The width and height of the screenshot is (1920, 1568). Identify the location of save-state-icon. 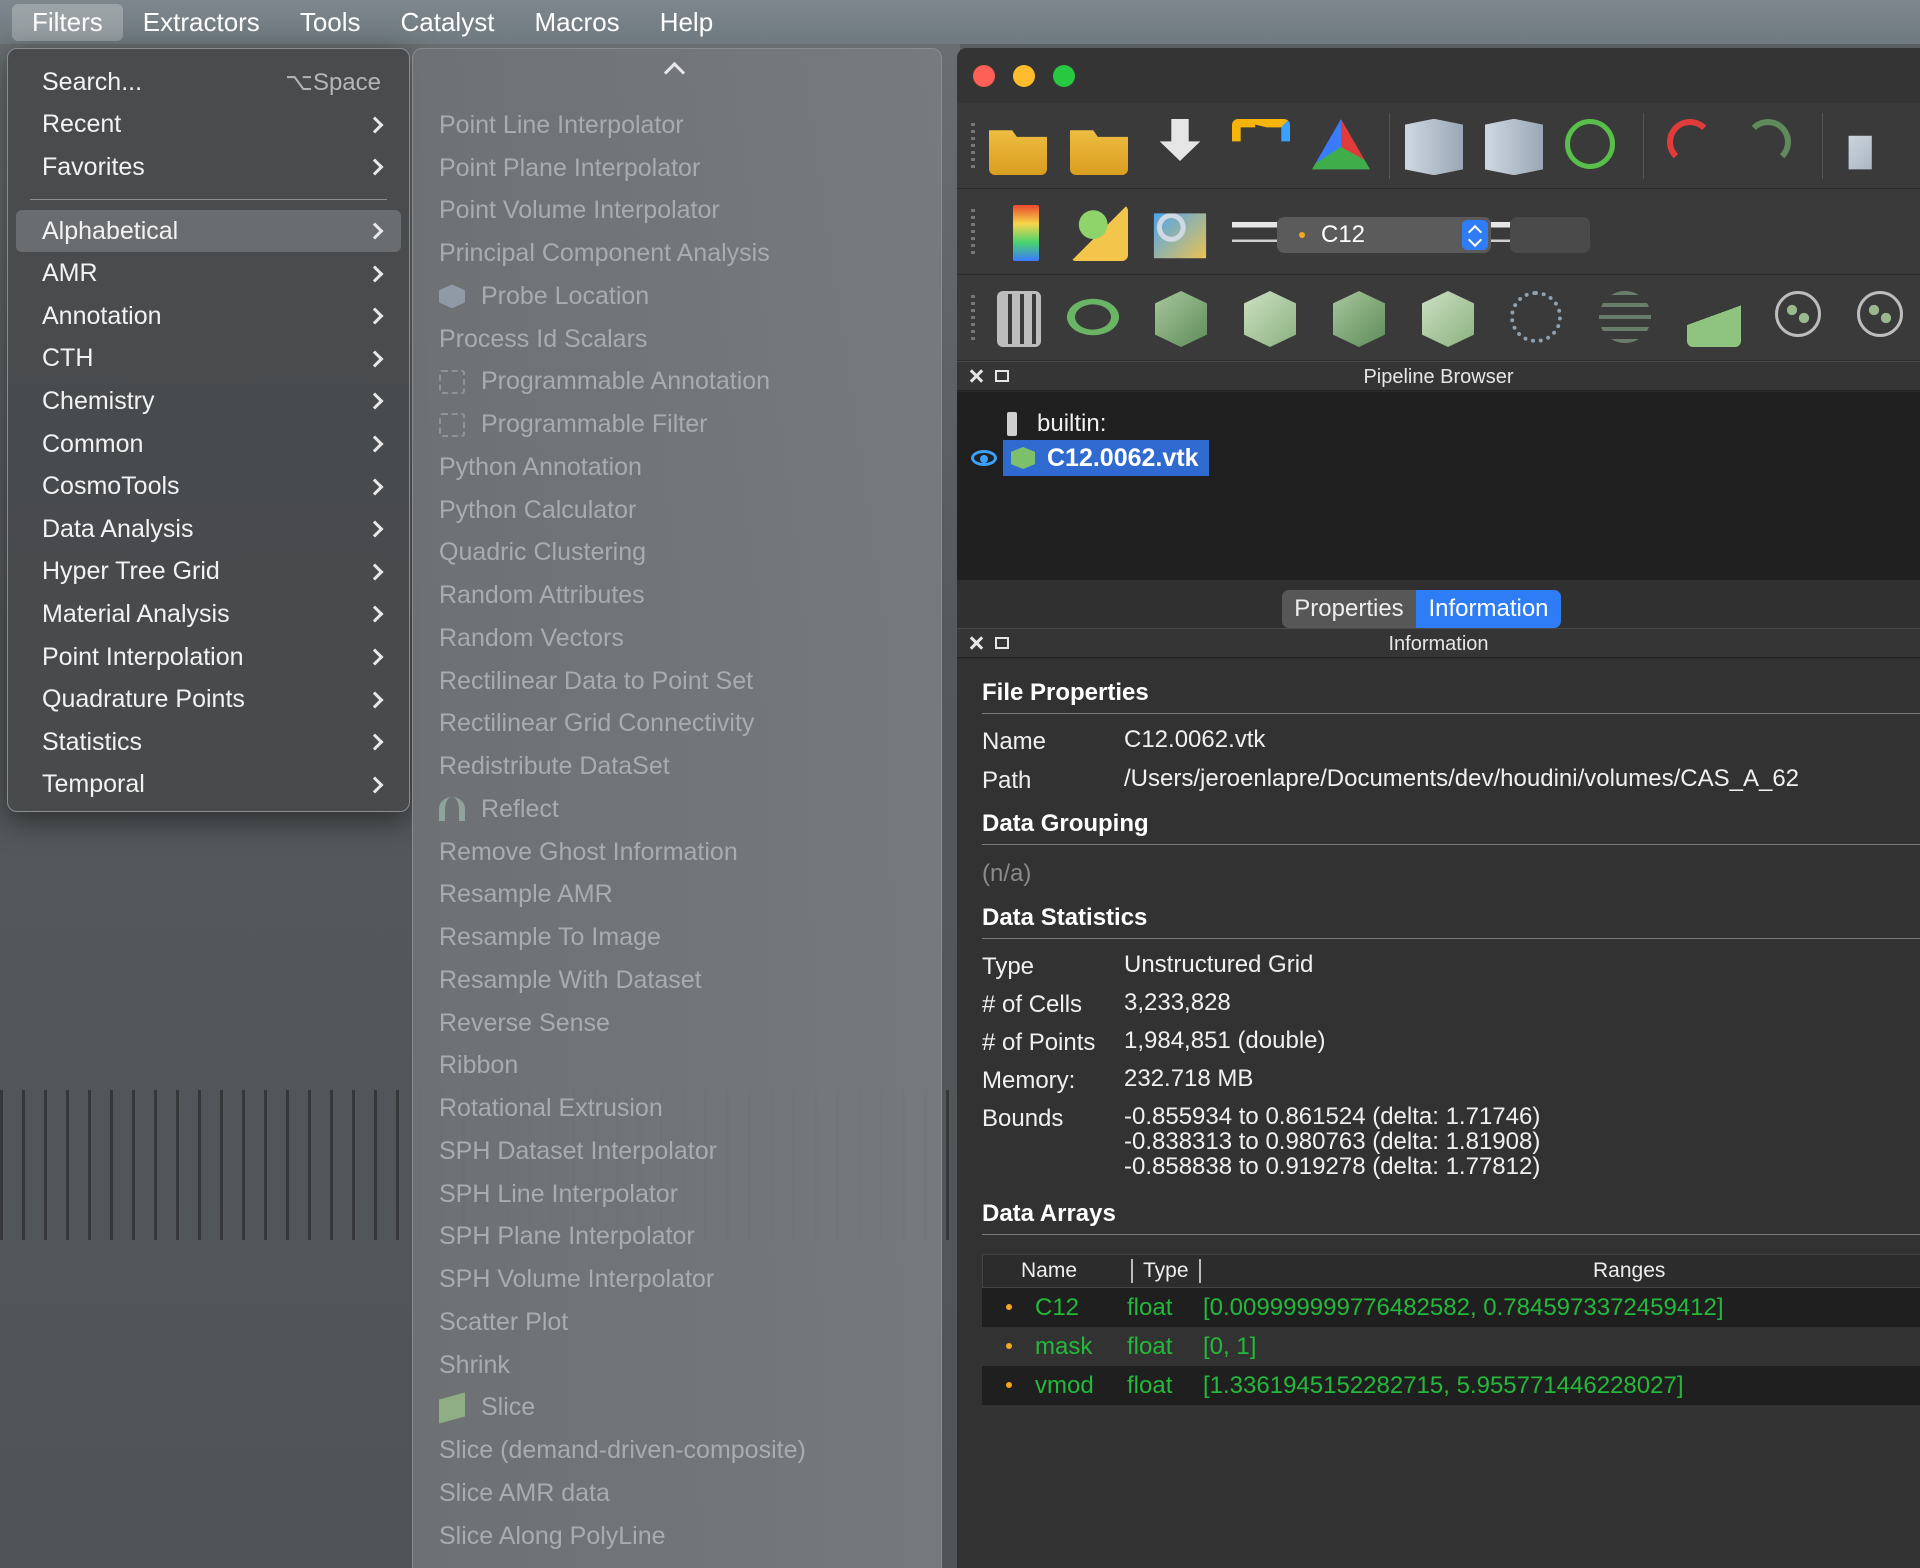
(1099, 152).